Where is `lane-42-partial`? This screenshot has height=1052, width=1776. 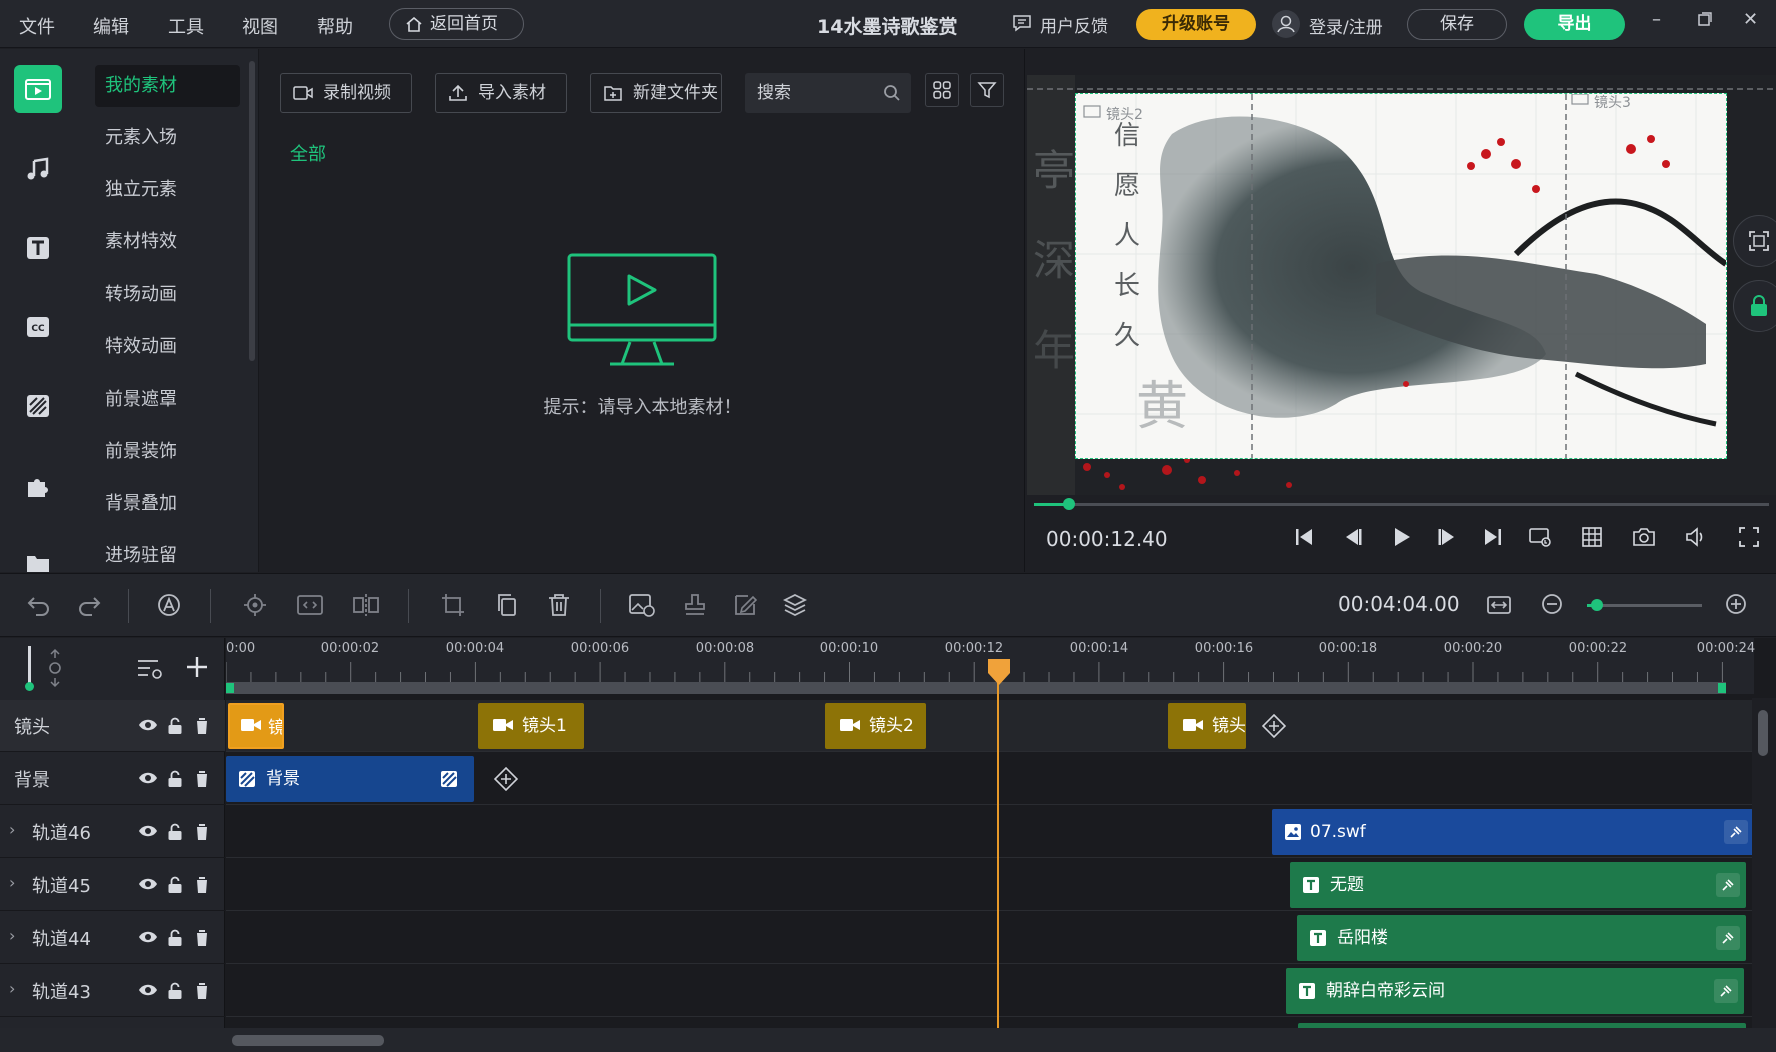 lane-42-partial is located at coordinates (990, 1023).